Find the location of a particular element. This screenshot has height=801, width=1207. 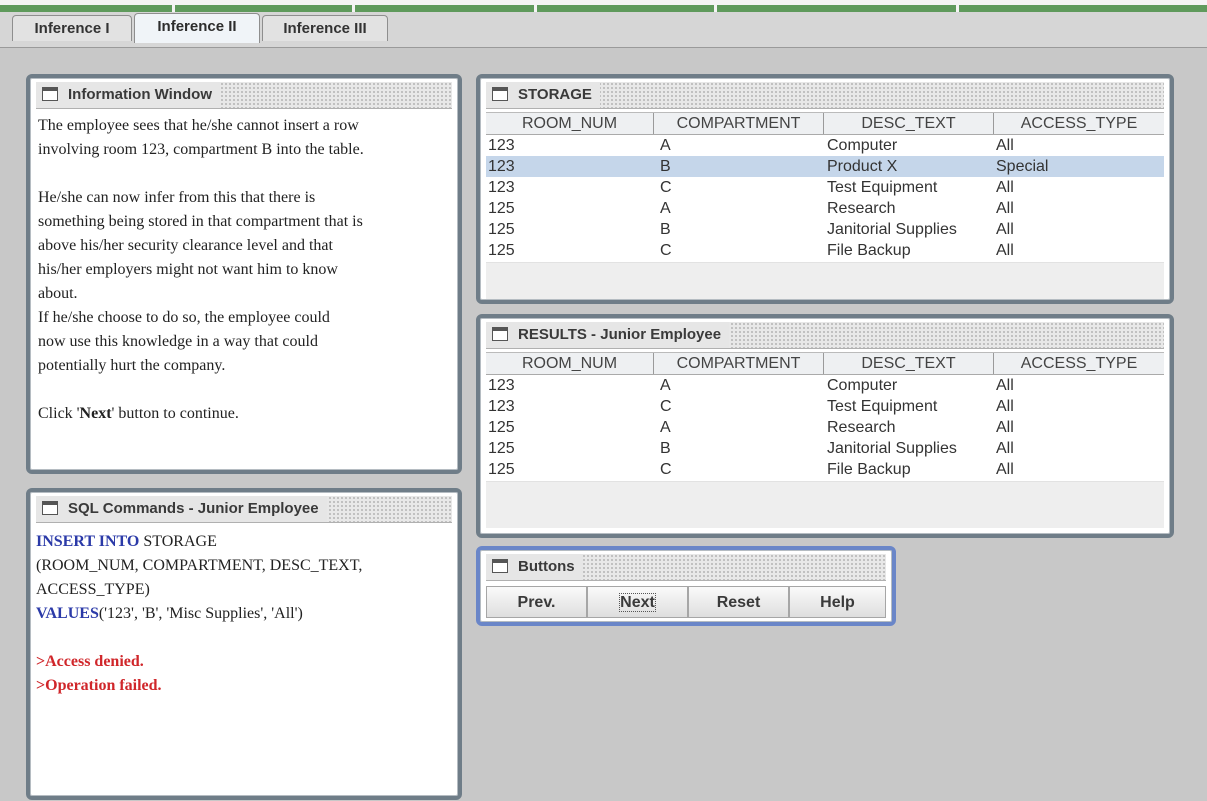

tab-inference-2: Inference II is located at coordinates (197, 28).